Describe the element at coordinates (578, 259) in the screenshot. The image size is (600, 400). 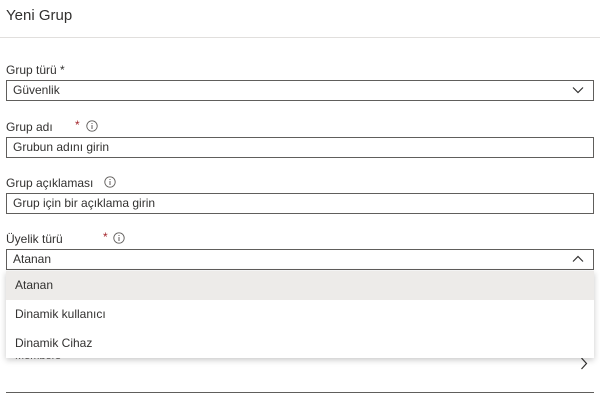
I see `chevron-up-icon` at that location.